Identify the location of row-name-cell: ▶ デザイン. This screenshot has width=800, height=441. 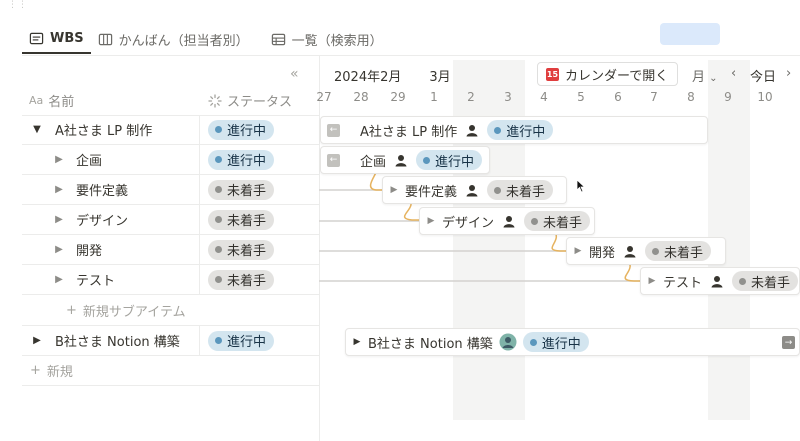
(111, 219).